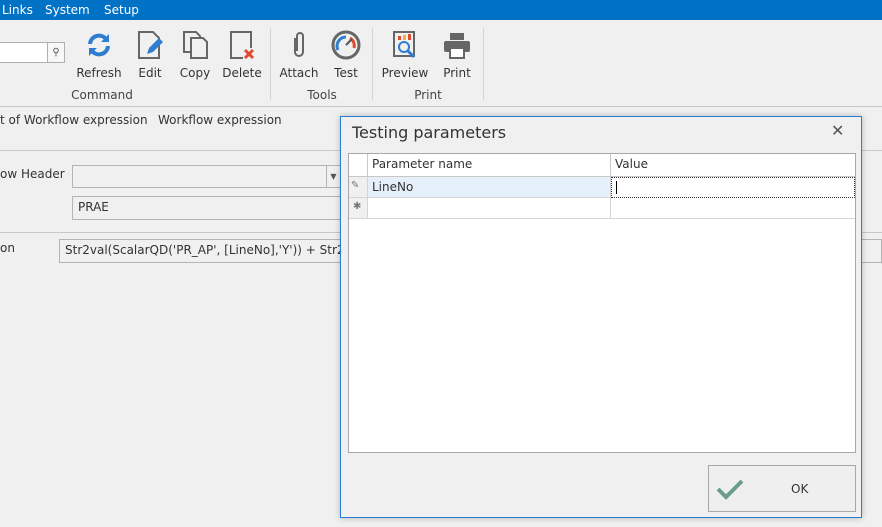  I want to click on copy-icon, so click(195, 45).